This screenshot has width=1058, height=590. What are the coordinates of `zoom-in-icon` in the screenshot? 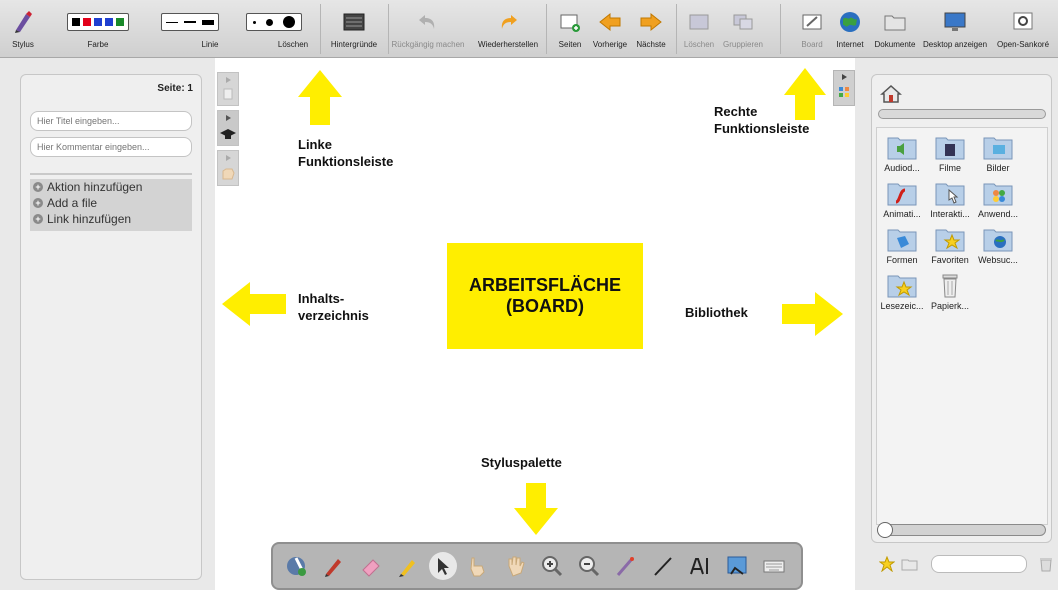 It's located at (552, 566).